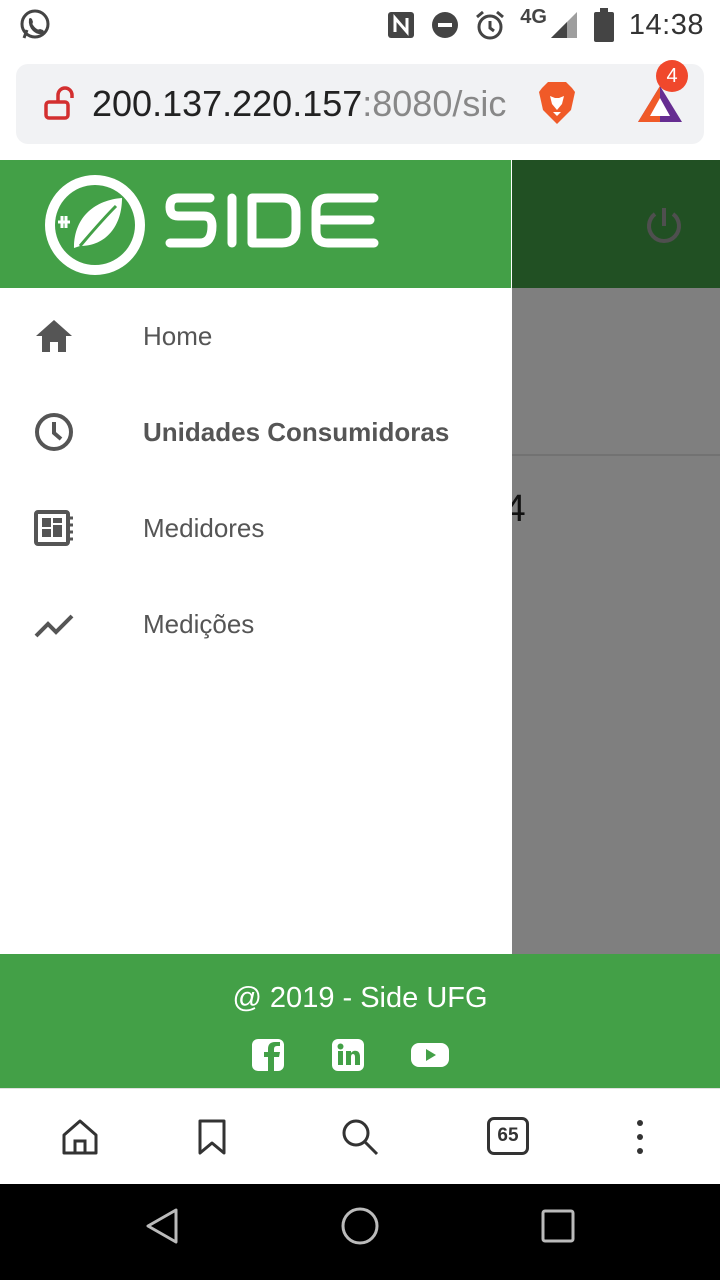  Describe the element at coordinates (212, 1137) in the screenshot. I see `bookmark-icon` at that location.